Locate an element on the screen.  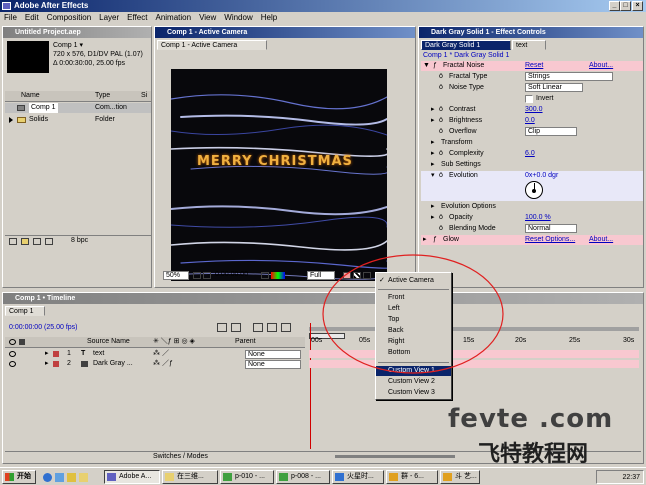
tab-dark-gray-solid: Dark Gray Solid 1 is located at coordinates (466, 45).